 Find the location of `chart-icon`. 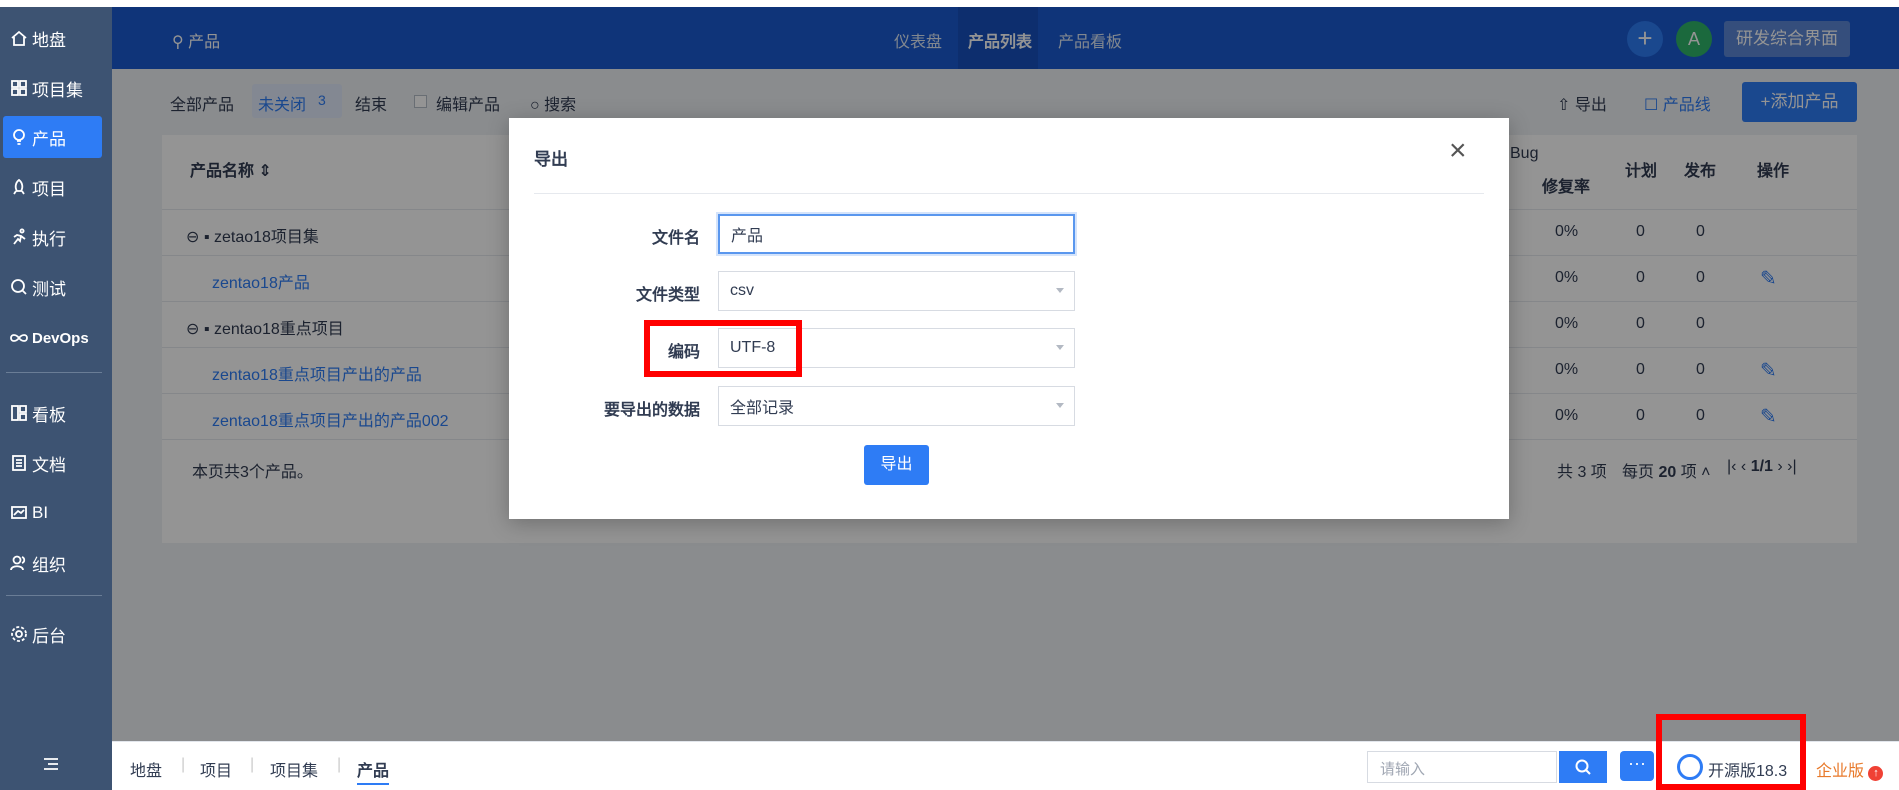

chart-icon is located at coordinates (19, 512).